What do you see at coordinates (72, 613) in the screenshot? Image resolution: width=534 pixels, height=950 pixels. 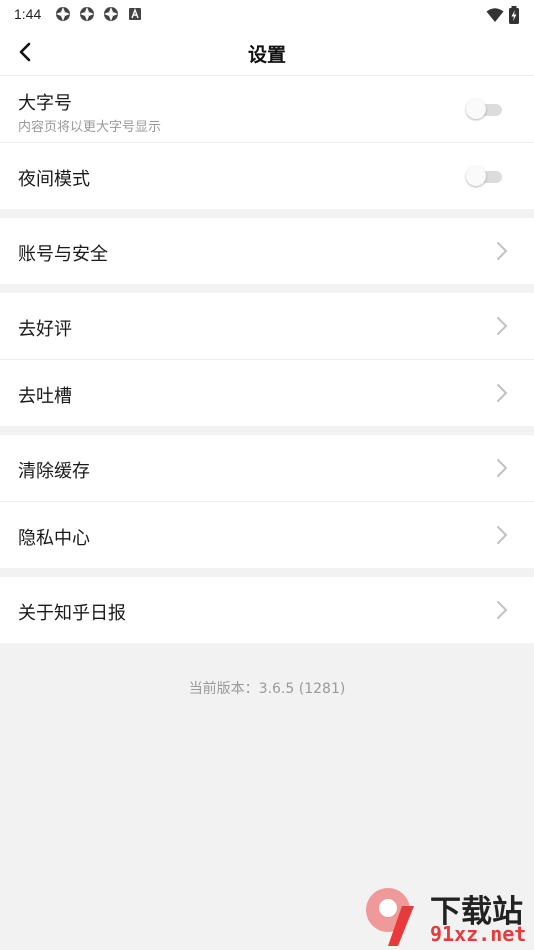 I see `about-label: 关于知乎日报` at bounding box center [72, 613].